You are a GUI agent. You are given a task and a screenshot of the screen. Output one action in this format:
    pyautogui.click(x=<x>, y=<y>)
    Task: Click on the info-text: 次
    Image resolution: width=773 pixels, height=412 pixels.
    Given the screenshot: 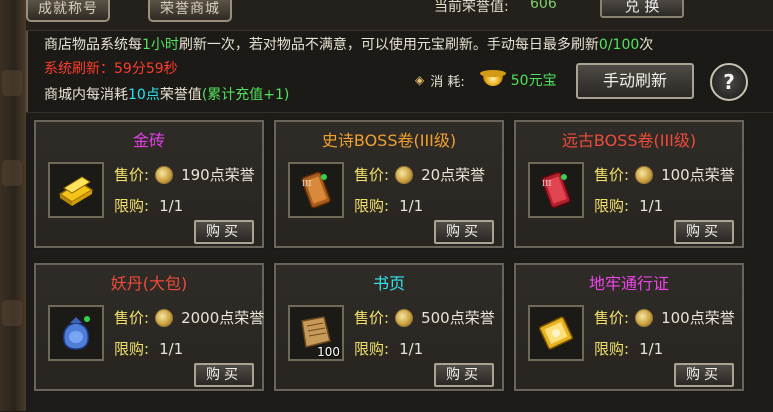 What is the action you would take?
    pyautogui.click(x=646, y=45)
    